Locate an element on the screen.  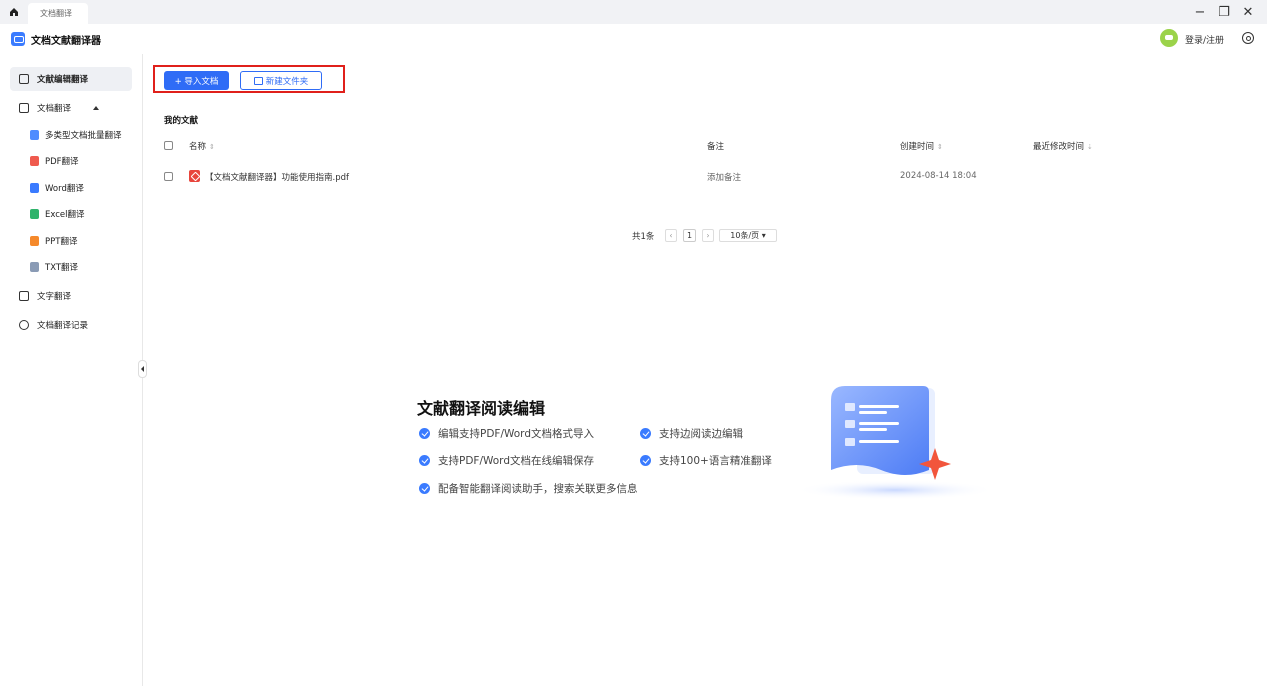
new-folder-label: 新建文件夹 is located at coordinates (287, 81).